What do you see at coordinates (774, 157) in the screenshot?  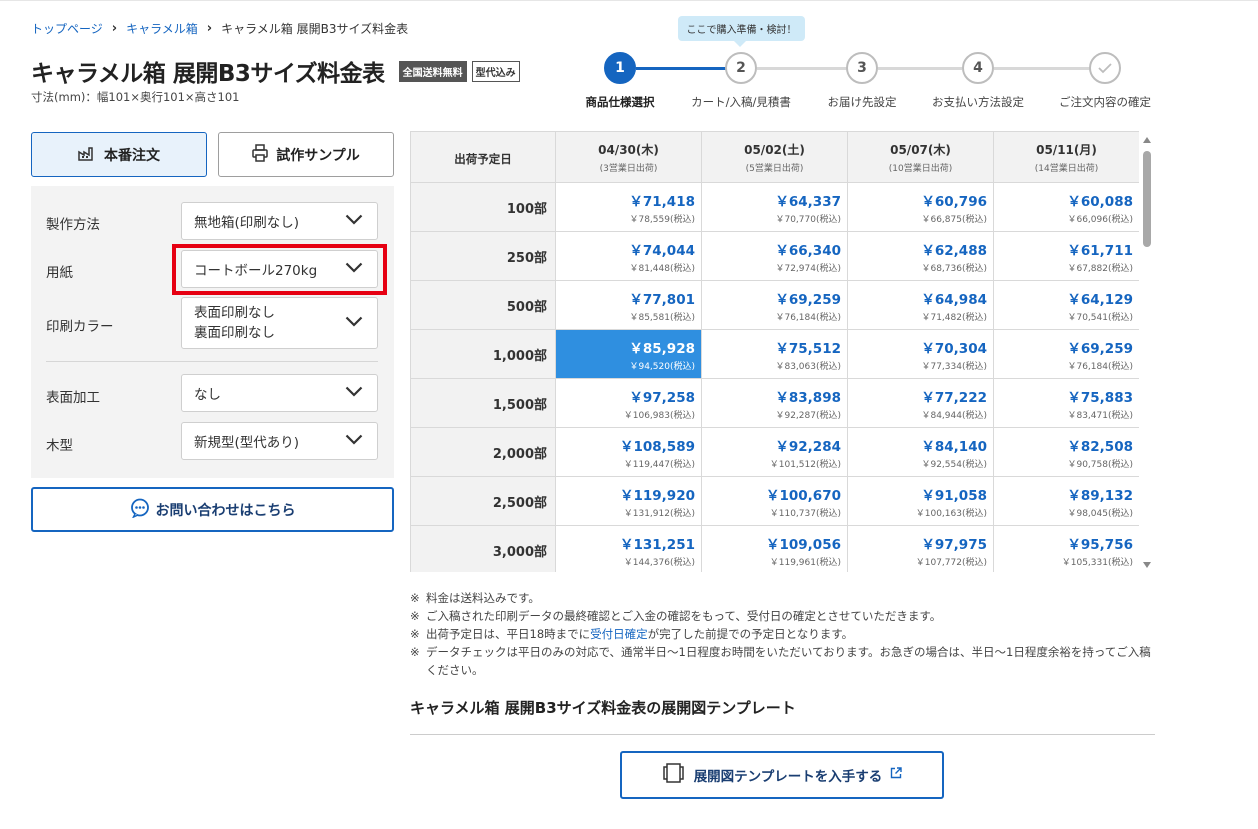 I see `date-column-header: 05/02(土) (5営業日出荷)` at bounding box center [774, 157].